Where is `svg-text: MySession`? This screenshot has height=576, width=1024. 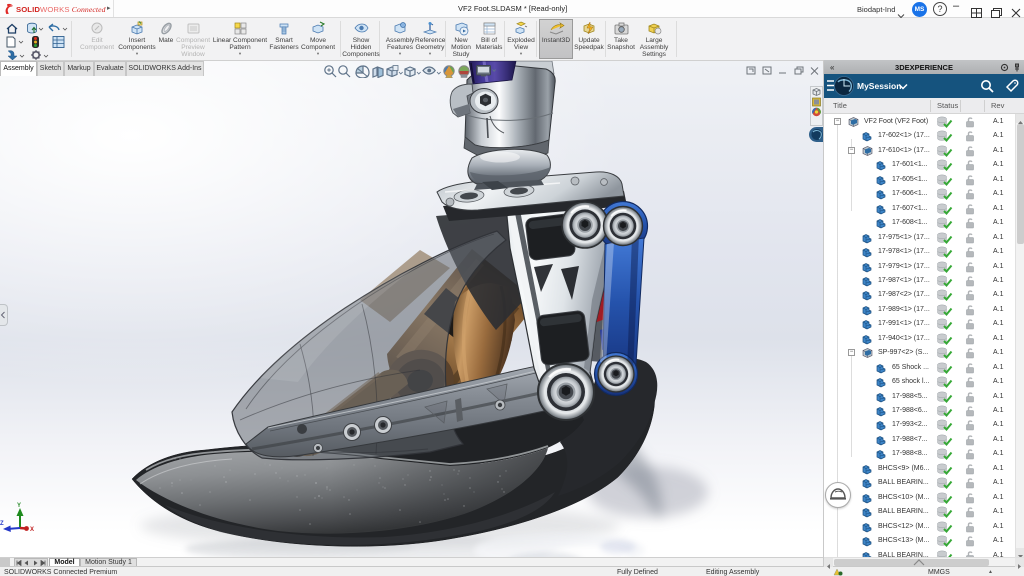
svg-text: MySession is located at coordinates (879, 86).